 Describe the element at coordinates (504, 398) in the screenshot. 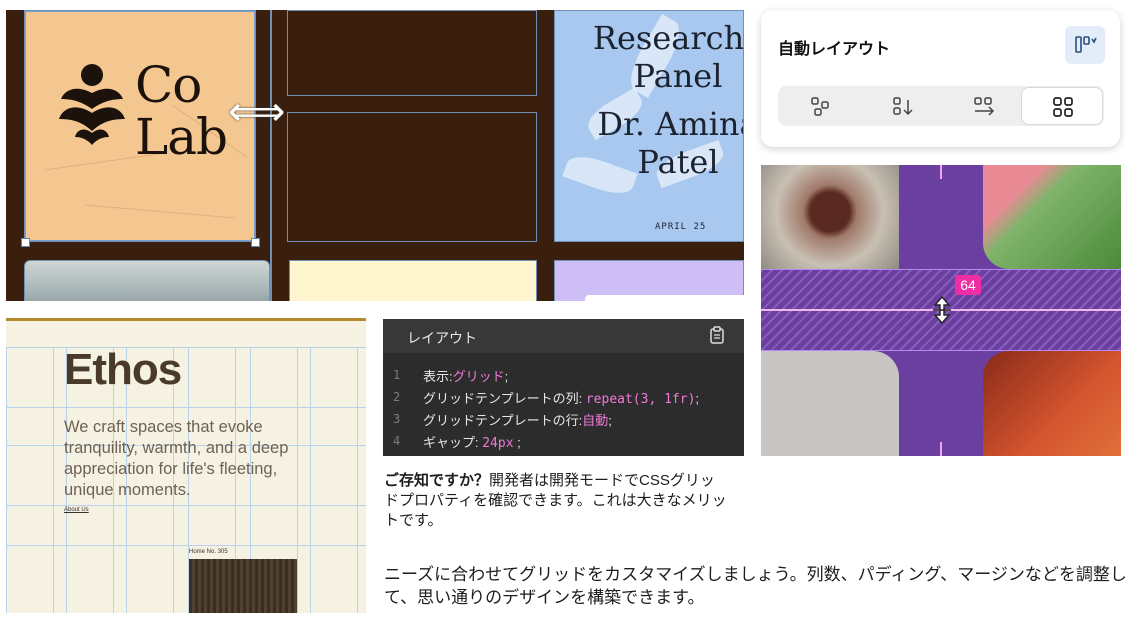

I see `css-property: グリッドテンプレートの列:` at that location.